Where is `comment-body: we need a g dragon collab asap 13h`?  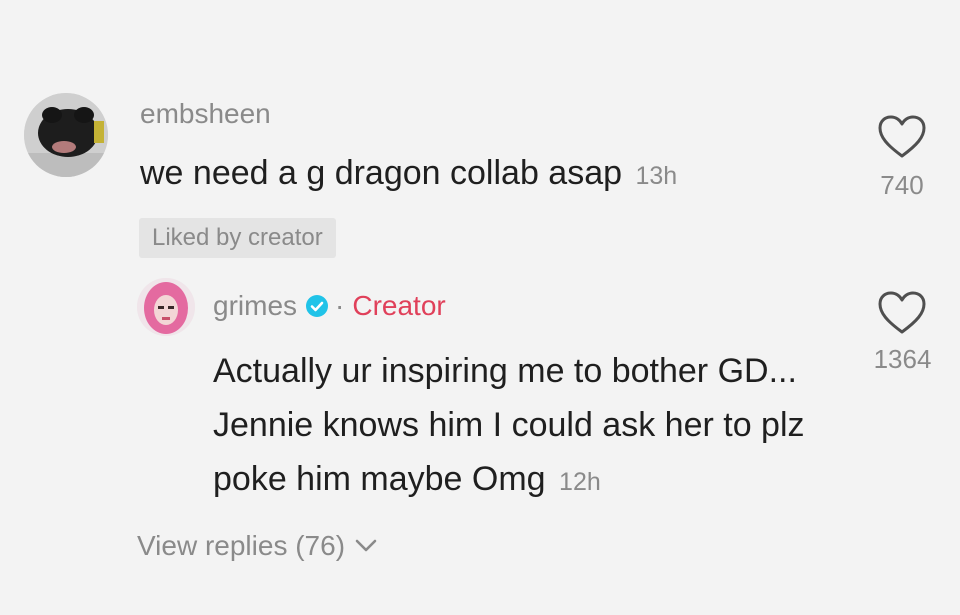
comment-body: we need a g dragon collab asap 13h is located at coordinates (408, 173).